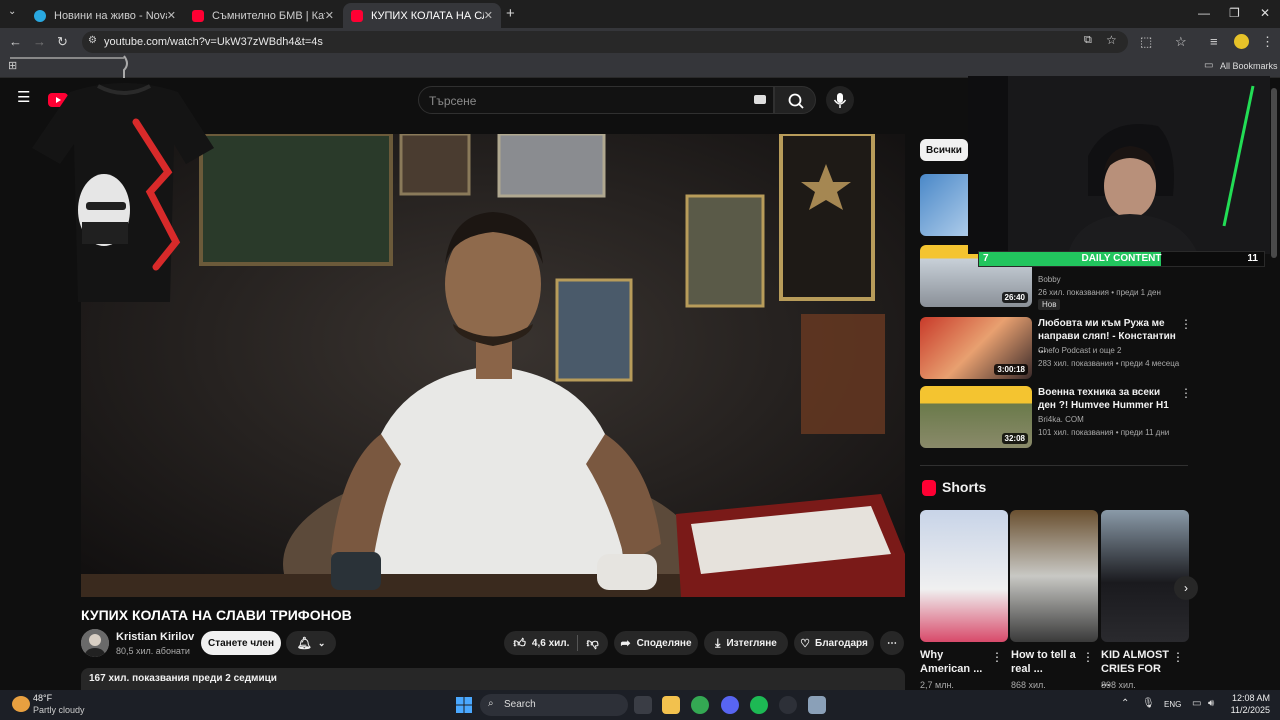 Image resolution: width=1280 pixels, height=720 pixels. What do you see at coordinates (1248, 710) in the screenshot?
I see `clock-date: 11/2/2025` at bounding box center [1248, 710].